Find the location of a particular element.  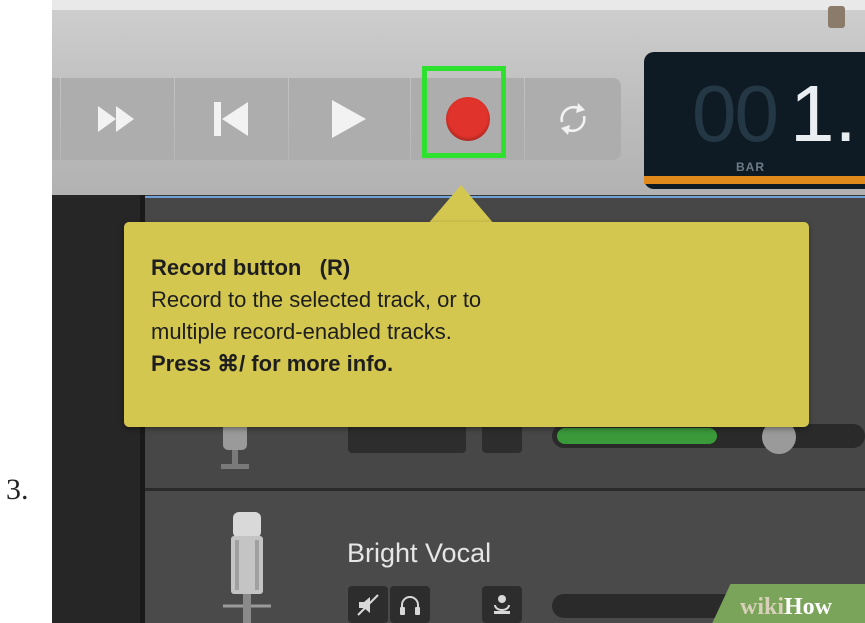

tooltip-help-prefix: Press is located at coordinates (184, 363).